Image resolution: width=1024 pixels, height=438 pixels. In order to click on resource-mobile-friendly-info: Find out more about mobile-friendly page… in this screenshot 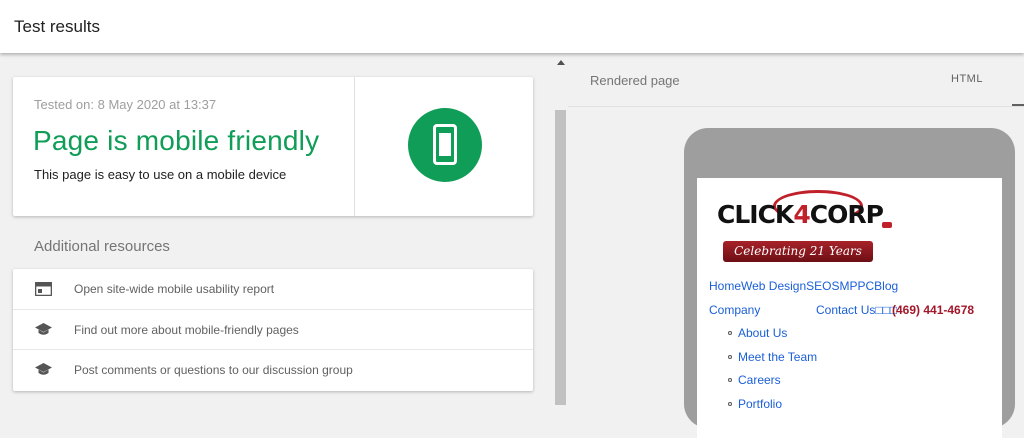, I will do `click(273, 329)`.